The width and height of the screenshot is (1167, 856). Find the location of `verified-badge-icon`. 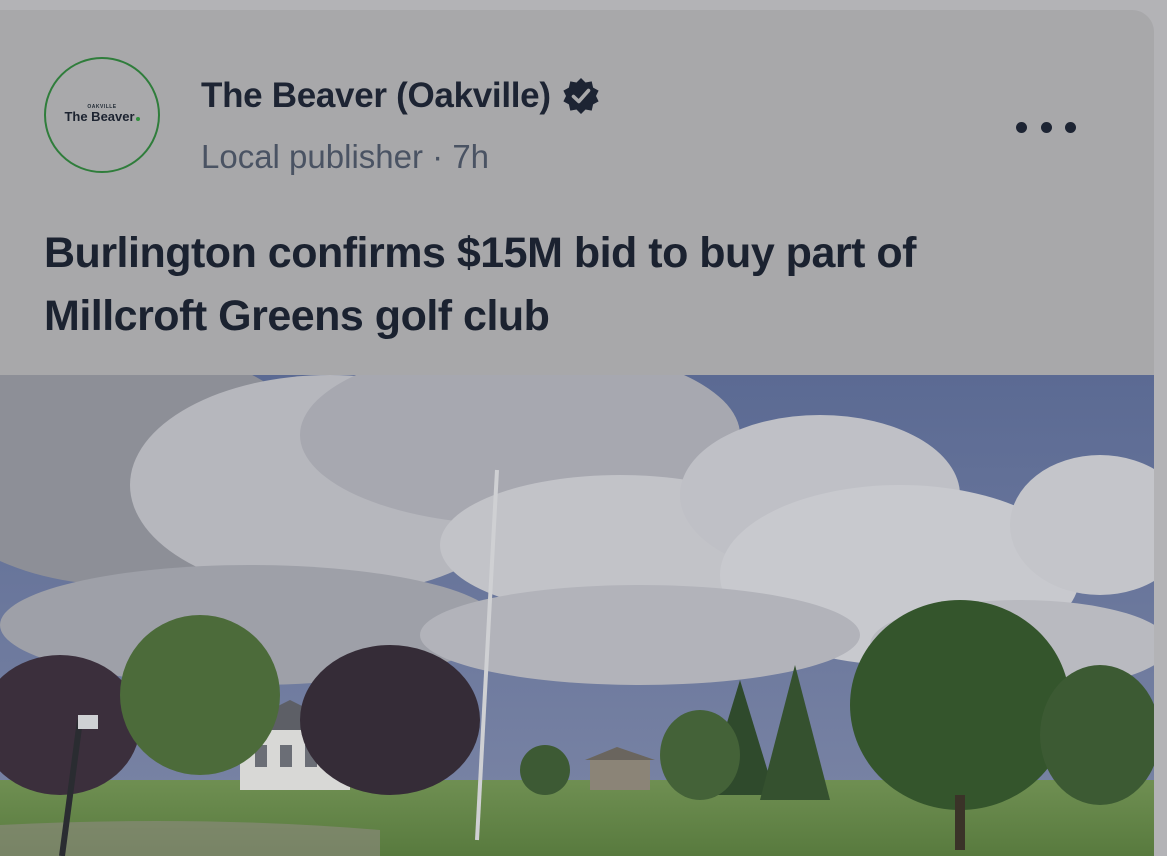

verified-badge-icon is located at coordinates (581, 96).